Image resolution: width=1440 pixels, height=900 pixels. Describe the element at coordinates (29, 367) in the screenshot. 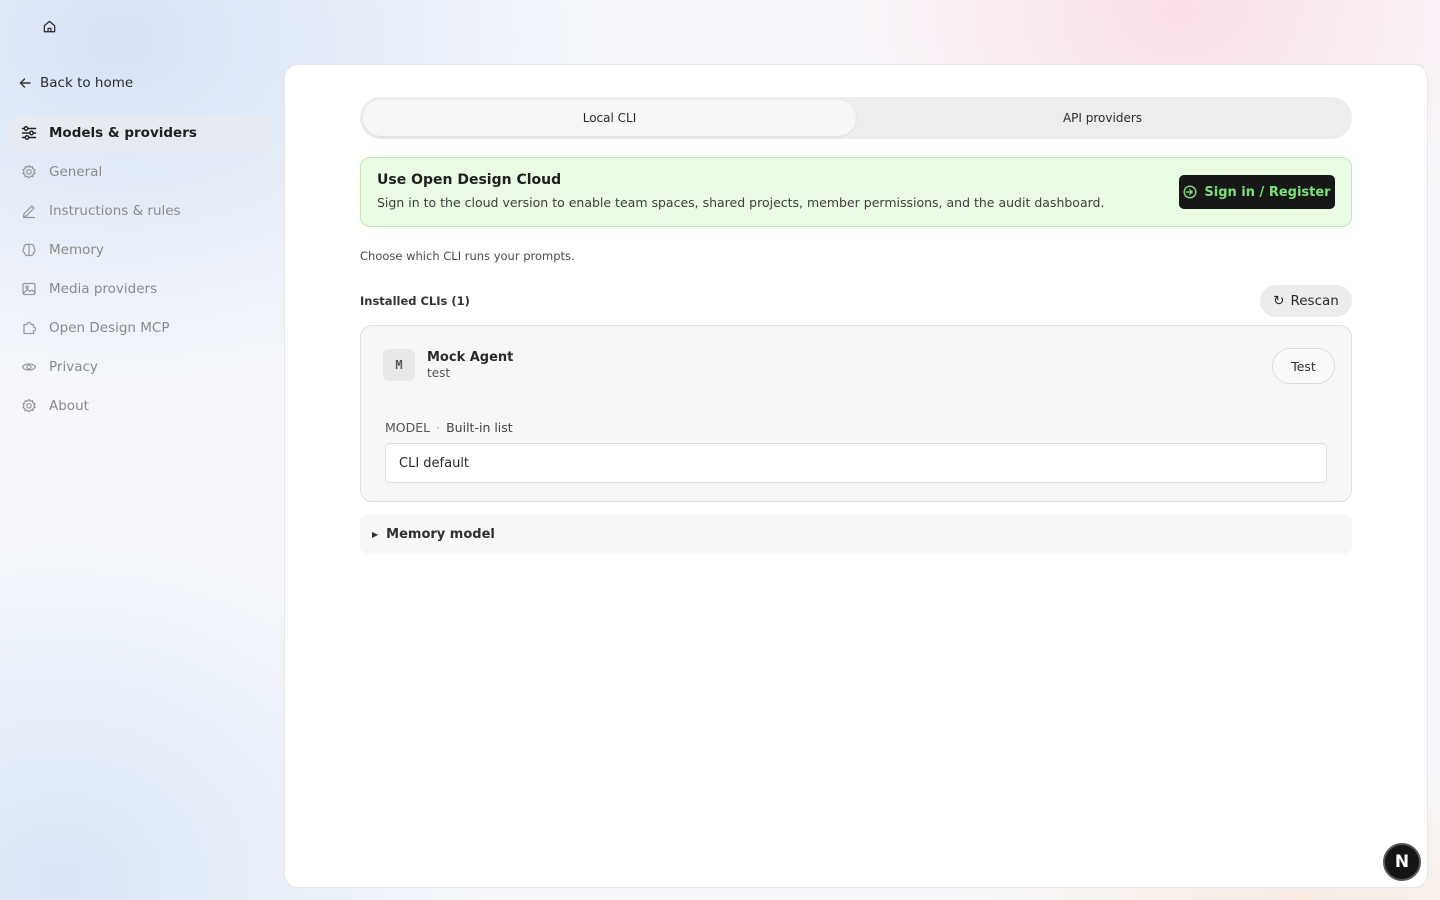

I see `eye-icon` at that location.